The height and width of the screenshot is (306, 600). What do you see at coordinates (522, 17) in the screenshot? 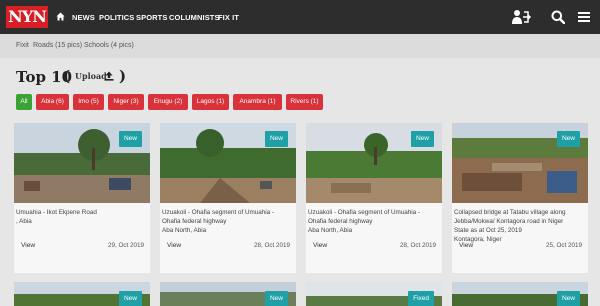
I see `user-signout-icon` at bounding box center [522, 17].